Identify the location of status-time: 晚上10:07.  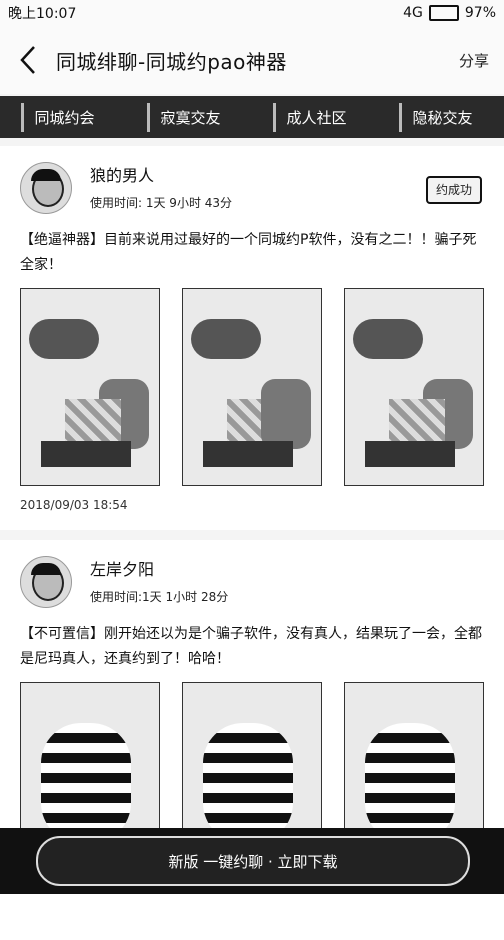
(42, 14).